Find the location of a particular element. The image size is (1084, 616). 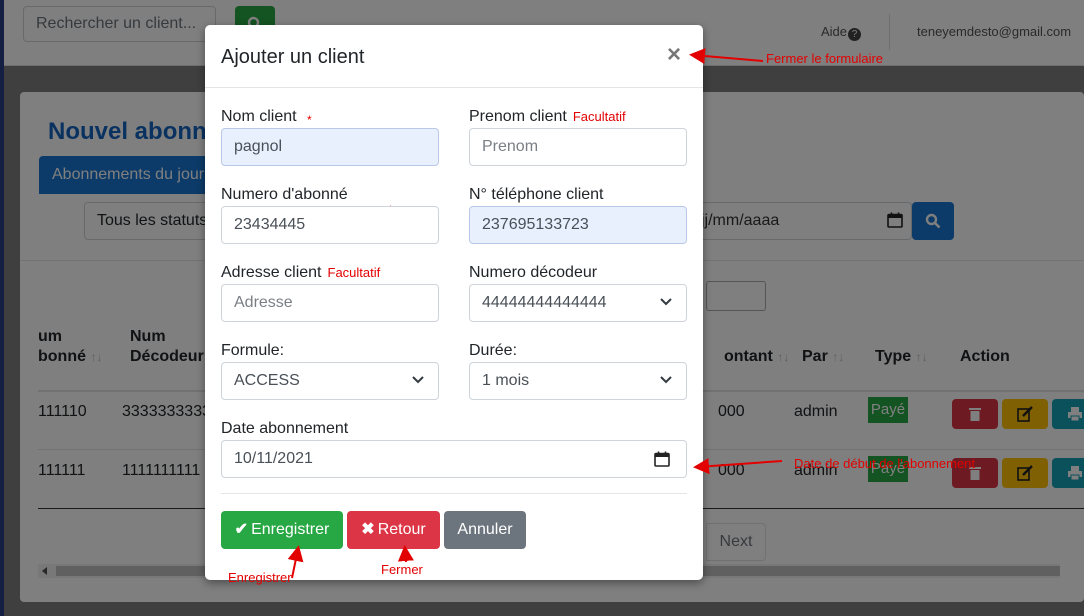

annotation-date: Date de début de l'abonnement is located at coordinates (885, 463).